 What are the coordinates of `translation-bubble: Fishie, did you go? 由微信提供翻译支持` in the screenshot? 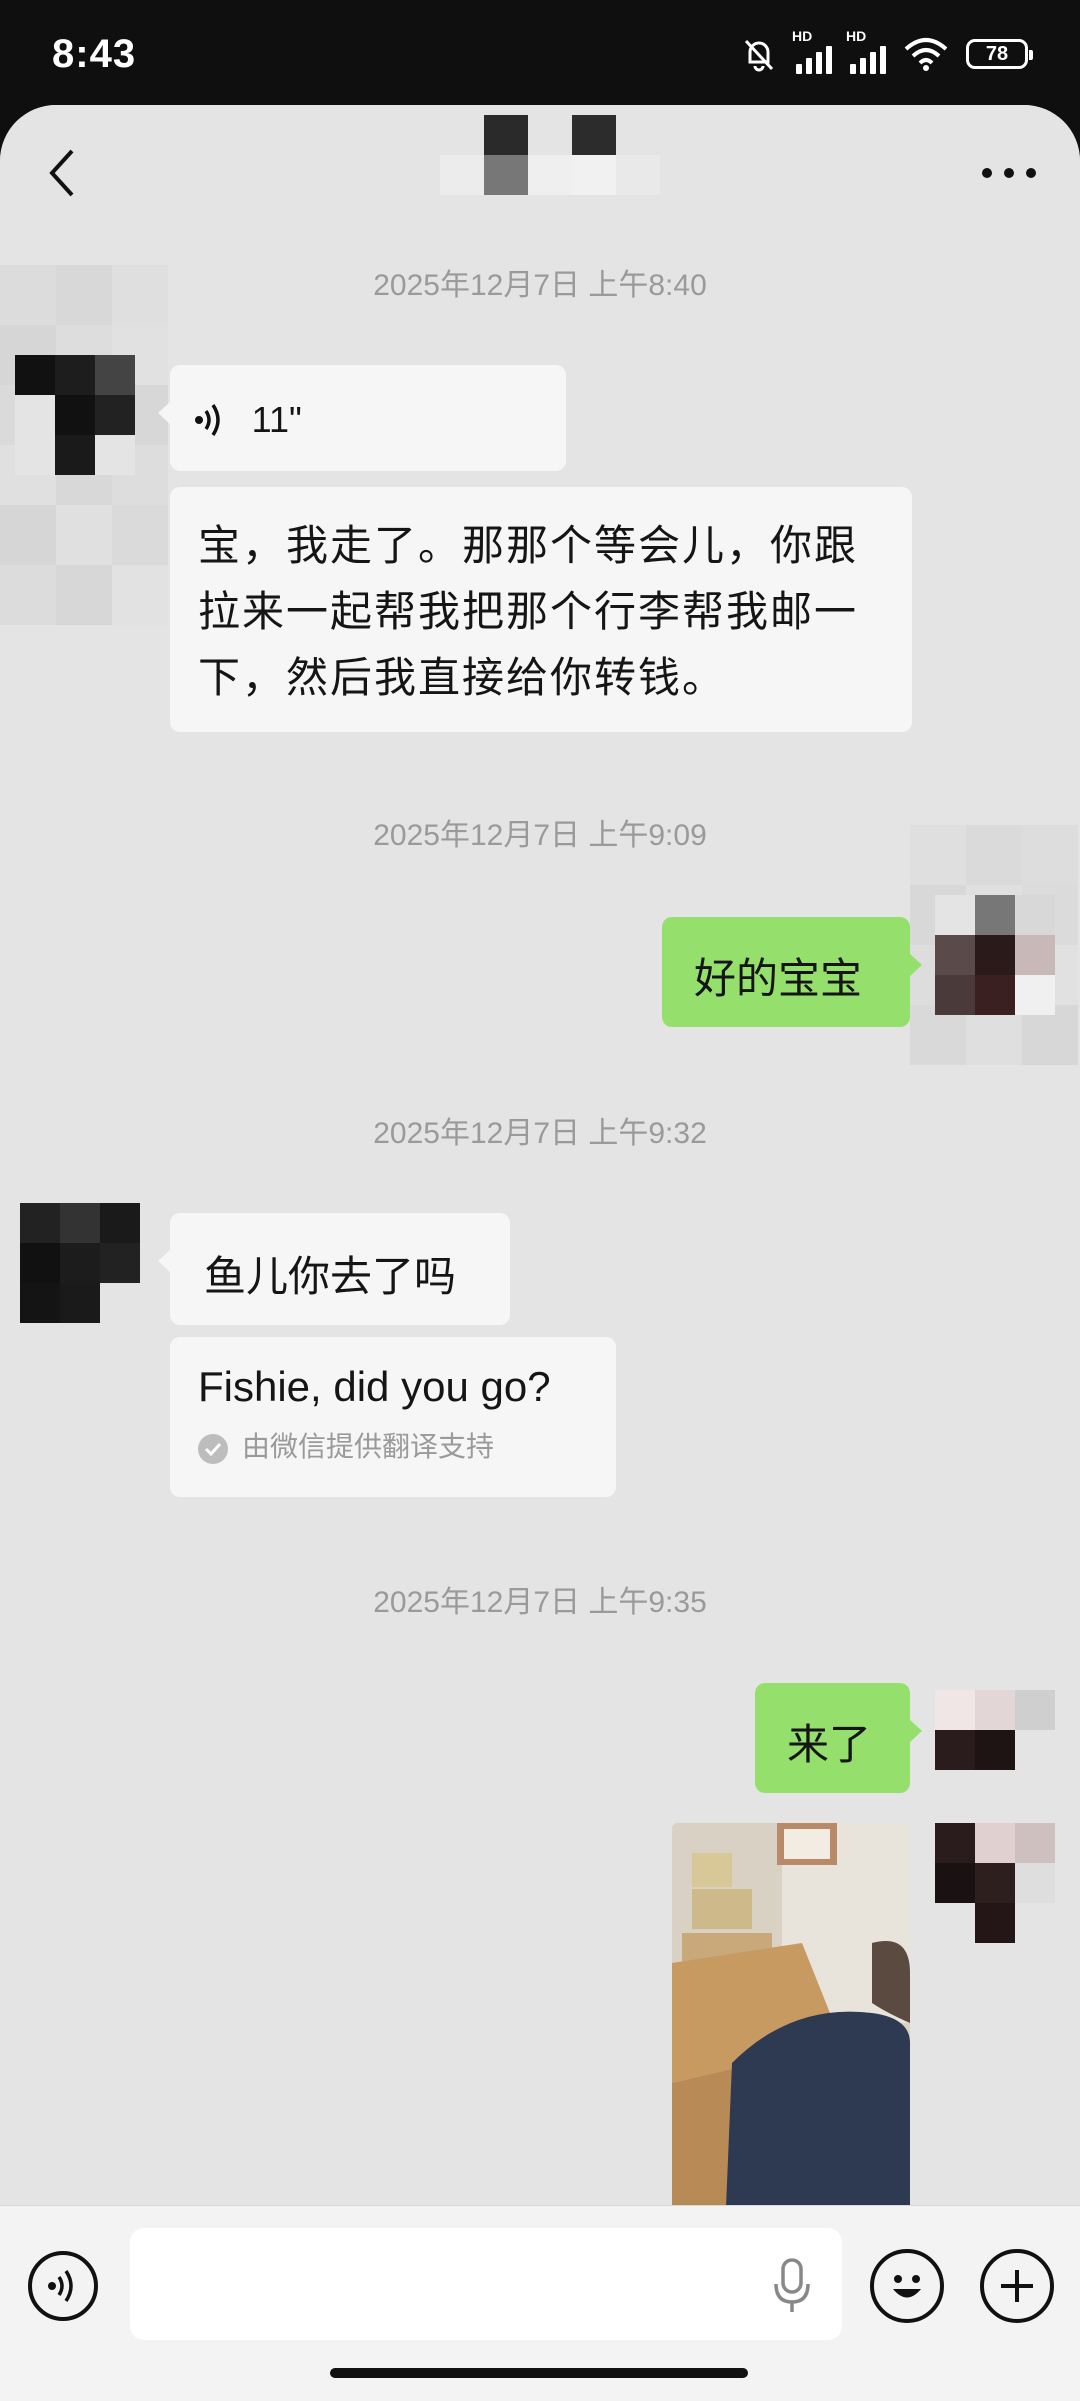 It's located at (393, 1417).